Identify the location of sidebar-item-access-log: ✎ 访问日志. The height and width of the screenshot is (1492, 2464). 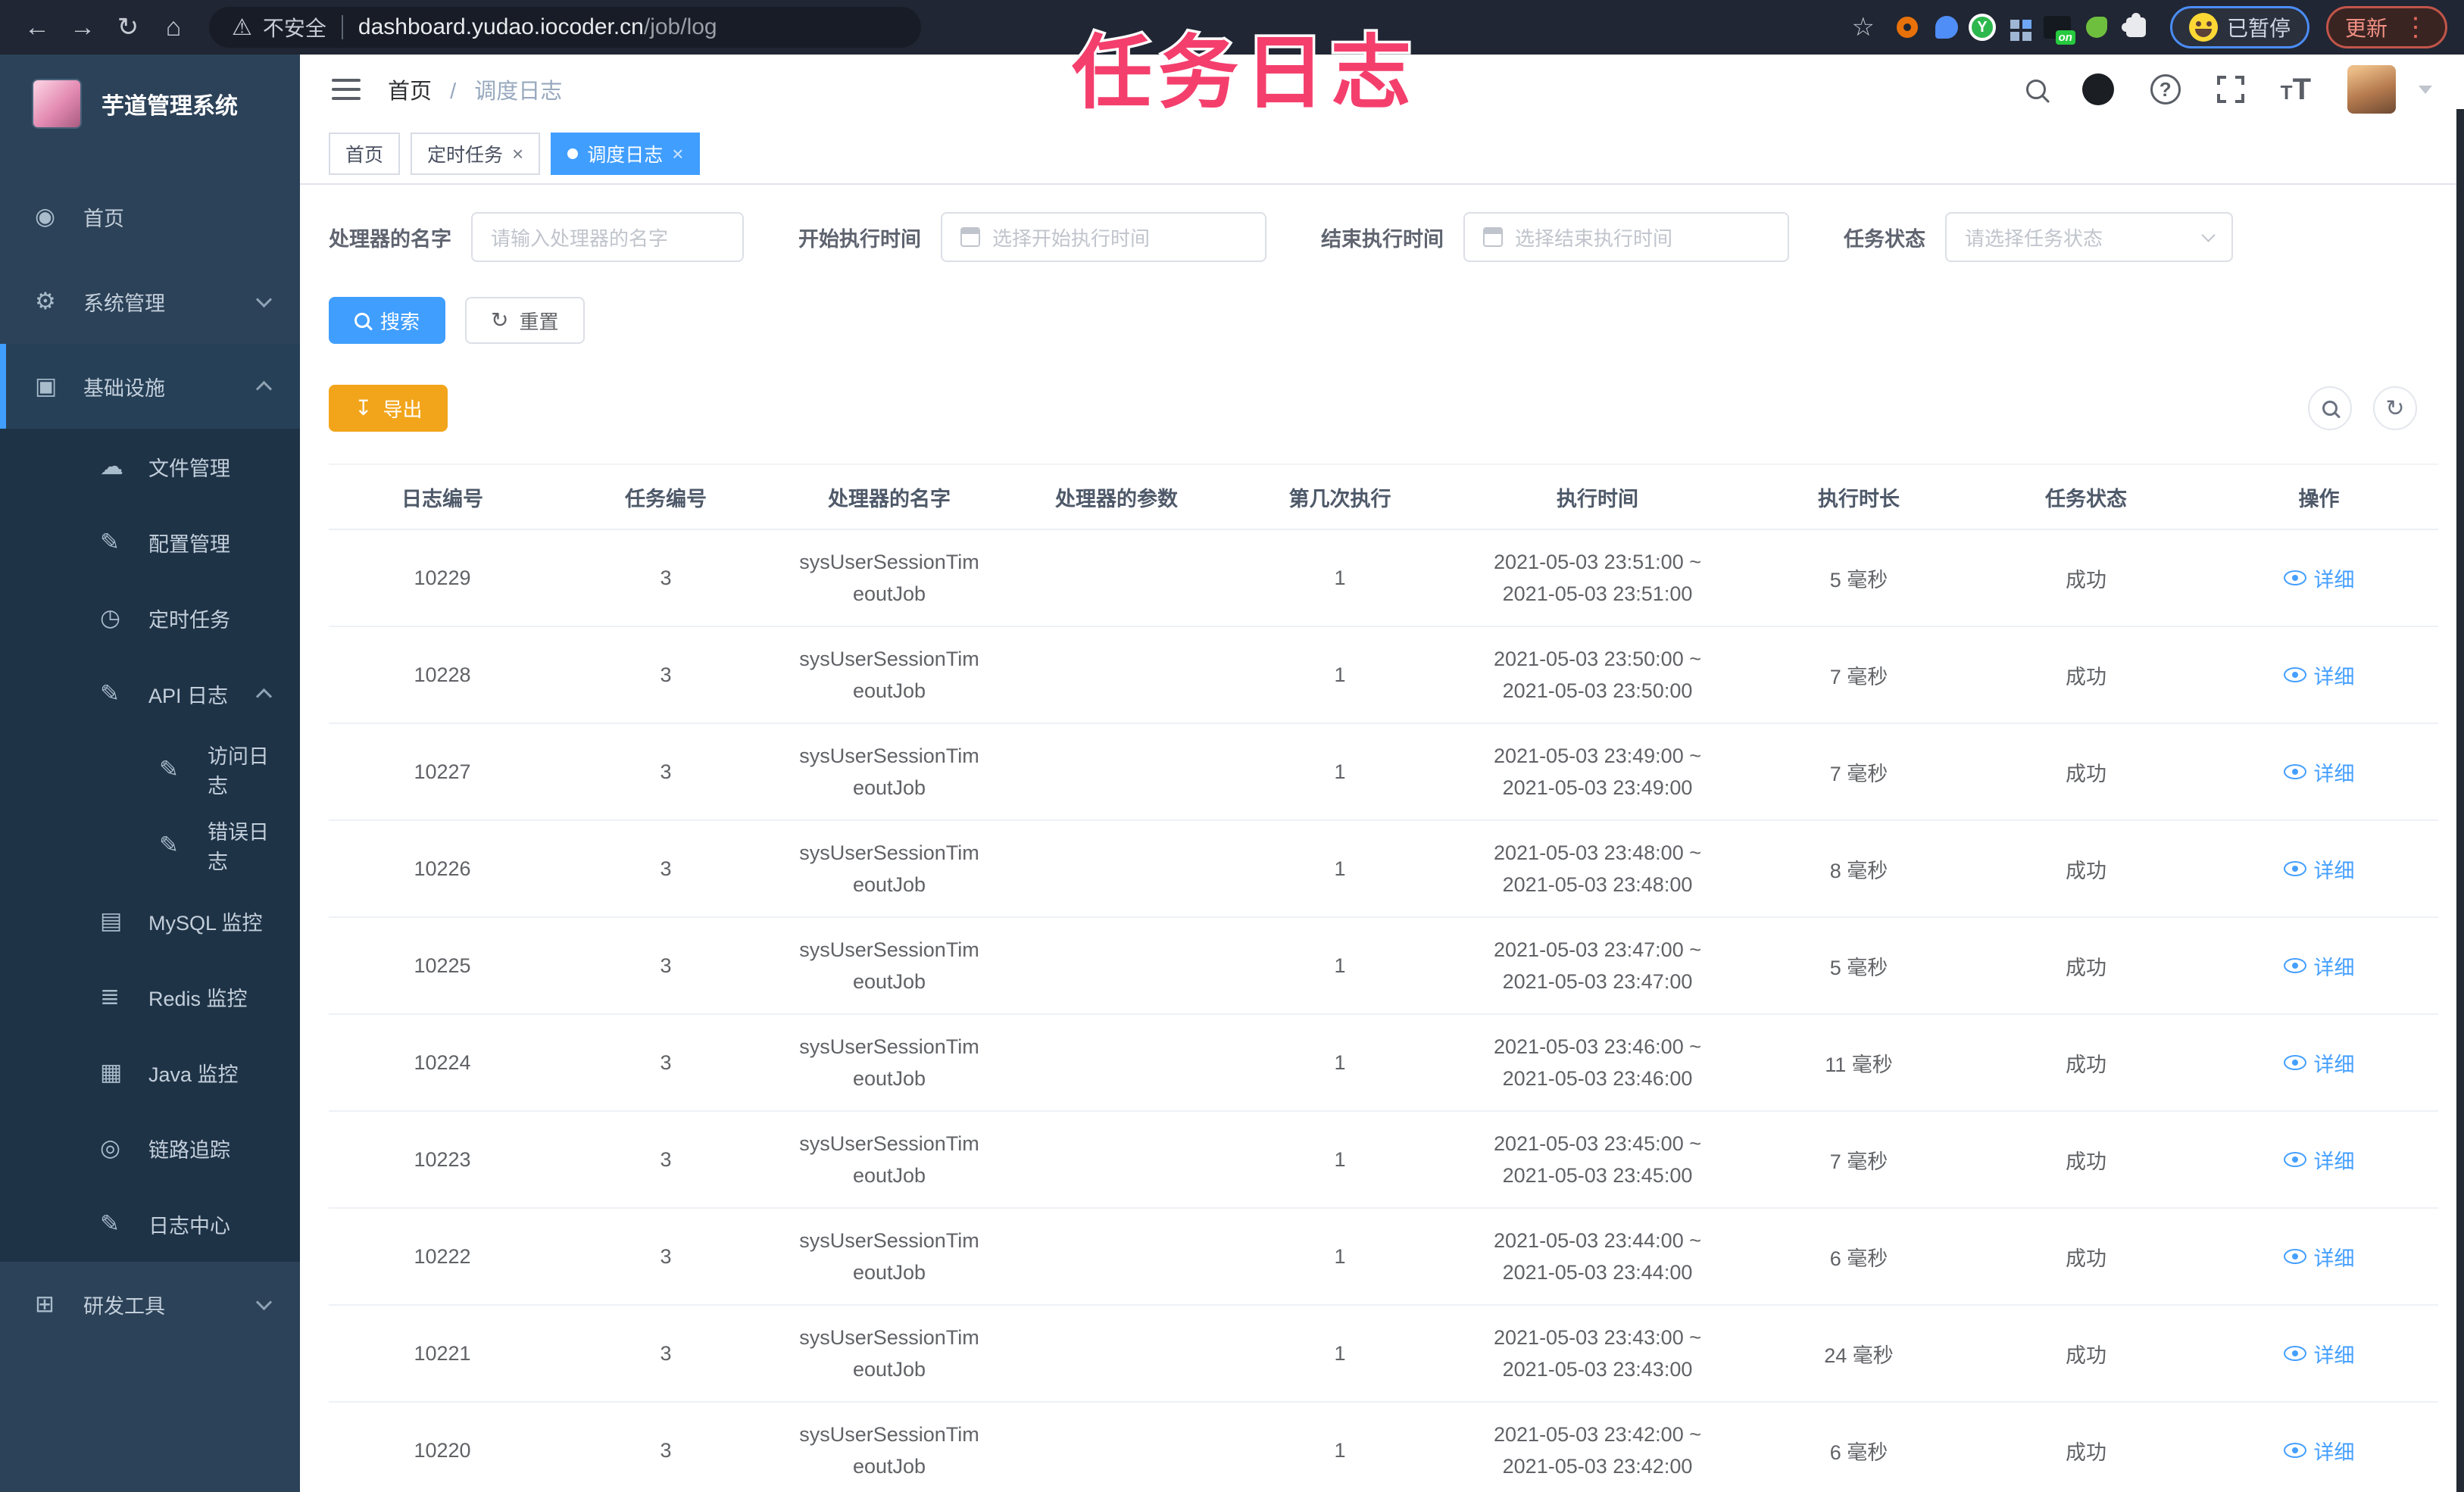
(150, 769).